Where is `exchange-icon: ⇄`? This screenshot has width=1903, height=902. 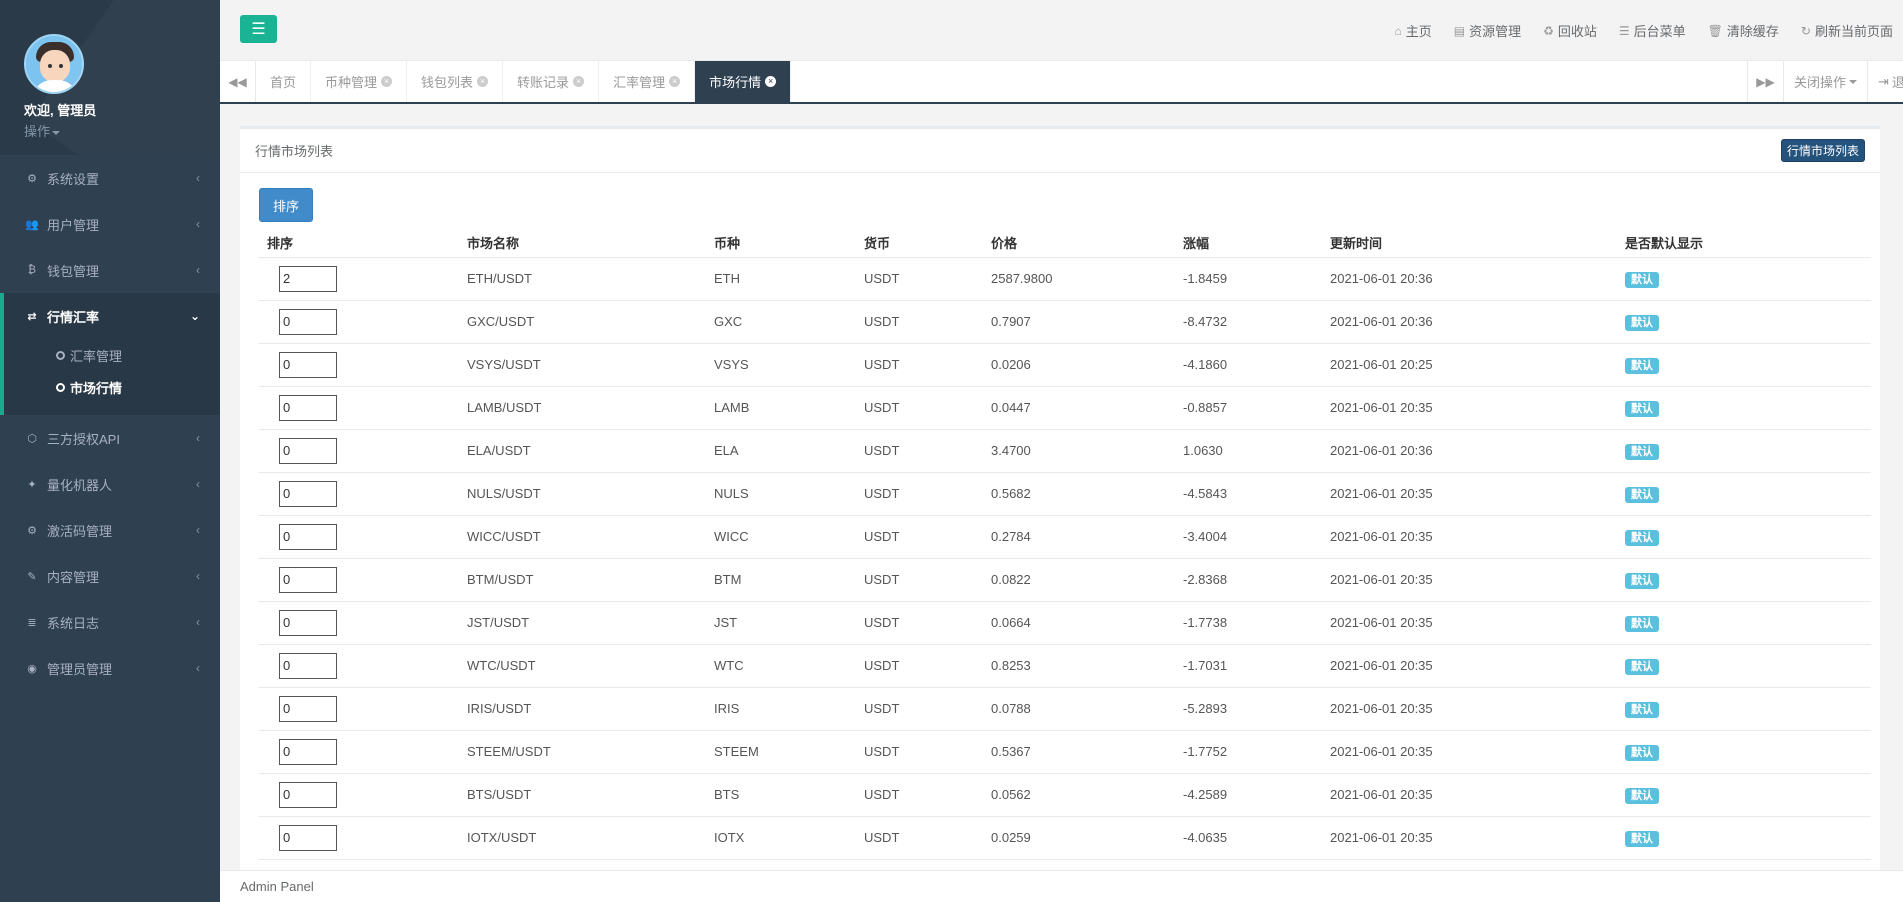
exchange-icon: ⇄ is located at coordinates (32, 316).